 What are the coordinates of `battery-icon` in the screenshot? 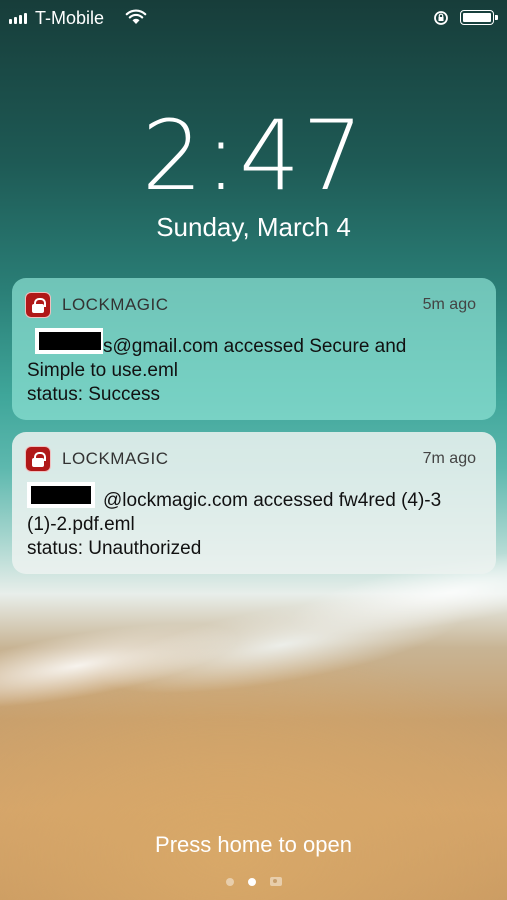 It's located at (479, 17).